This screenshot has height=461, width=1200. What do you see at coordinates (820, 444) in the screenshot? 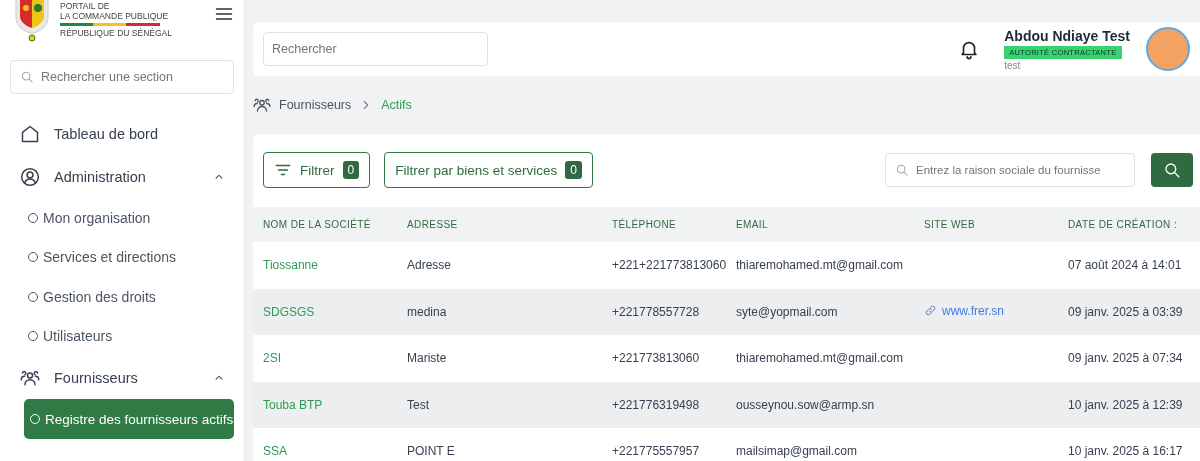
I see `table-cell: mailsimap@gmail.com` at bounding box center [820, 444].